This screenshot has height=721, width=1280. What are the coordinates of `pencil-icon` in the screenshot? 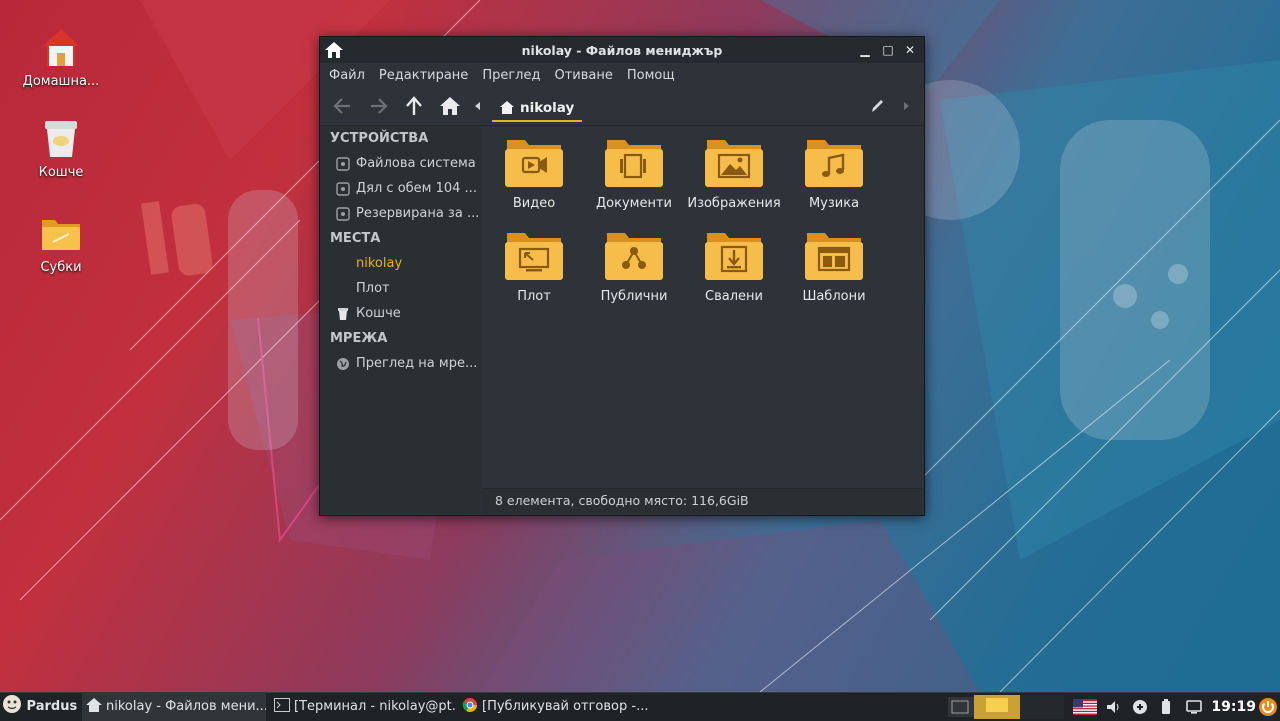 It's located at (877, 106).